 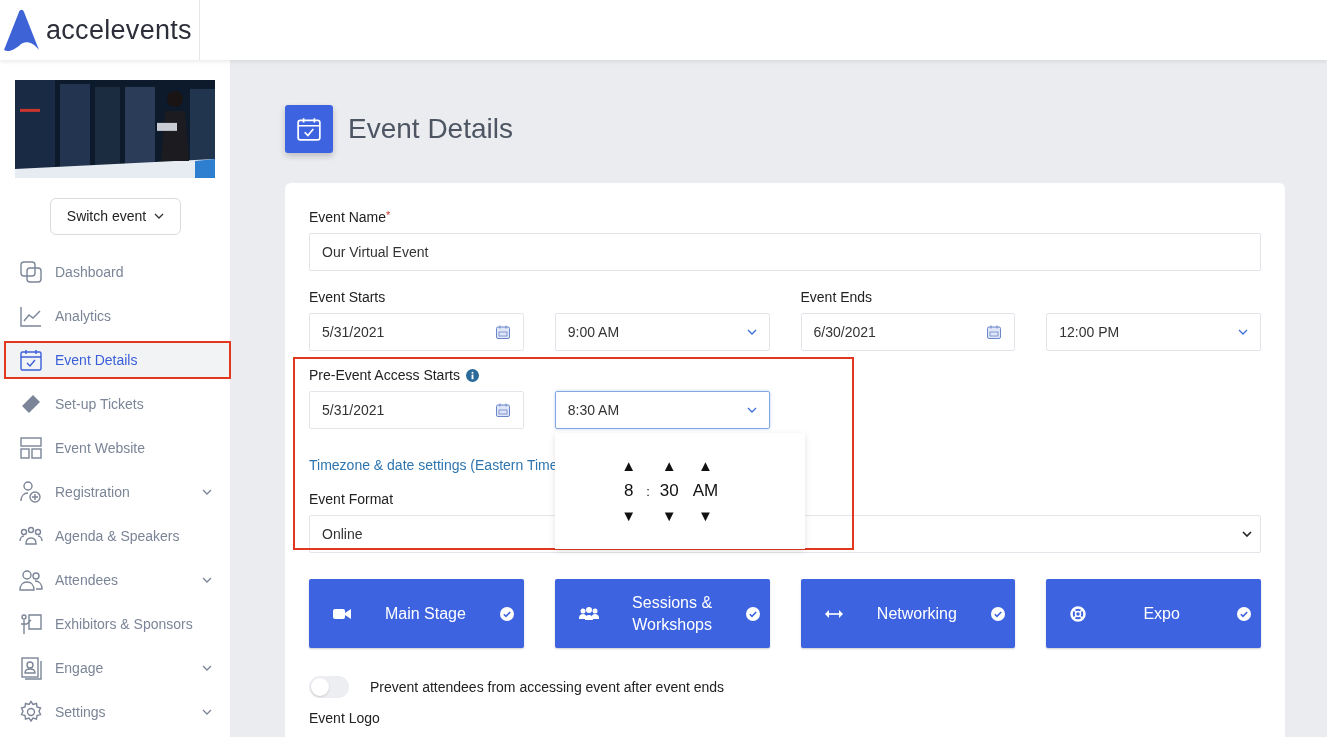 I want to click on date-field: 6/30/2021, so click(x=908, y=332).